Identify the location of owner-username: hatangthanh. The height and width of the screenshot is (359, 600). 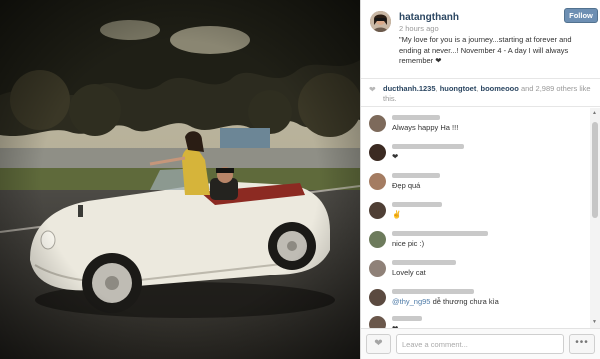
(429, 17).